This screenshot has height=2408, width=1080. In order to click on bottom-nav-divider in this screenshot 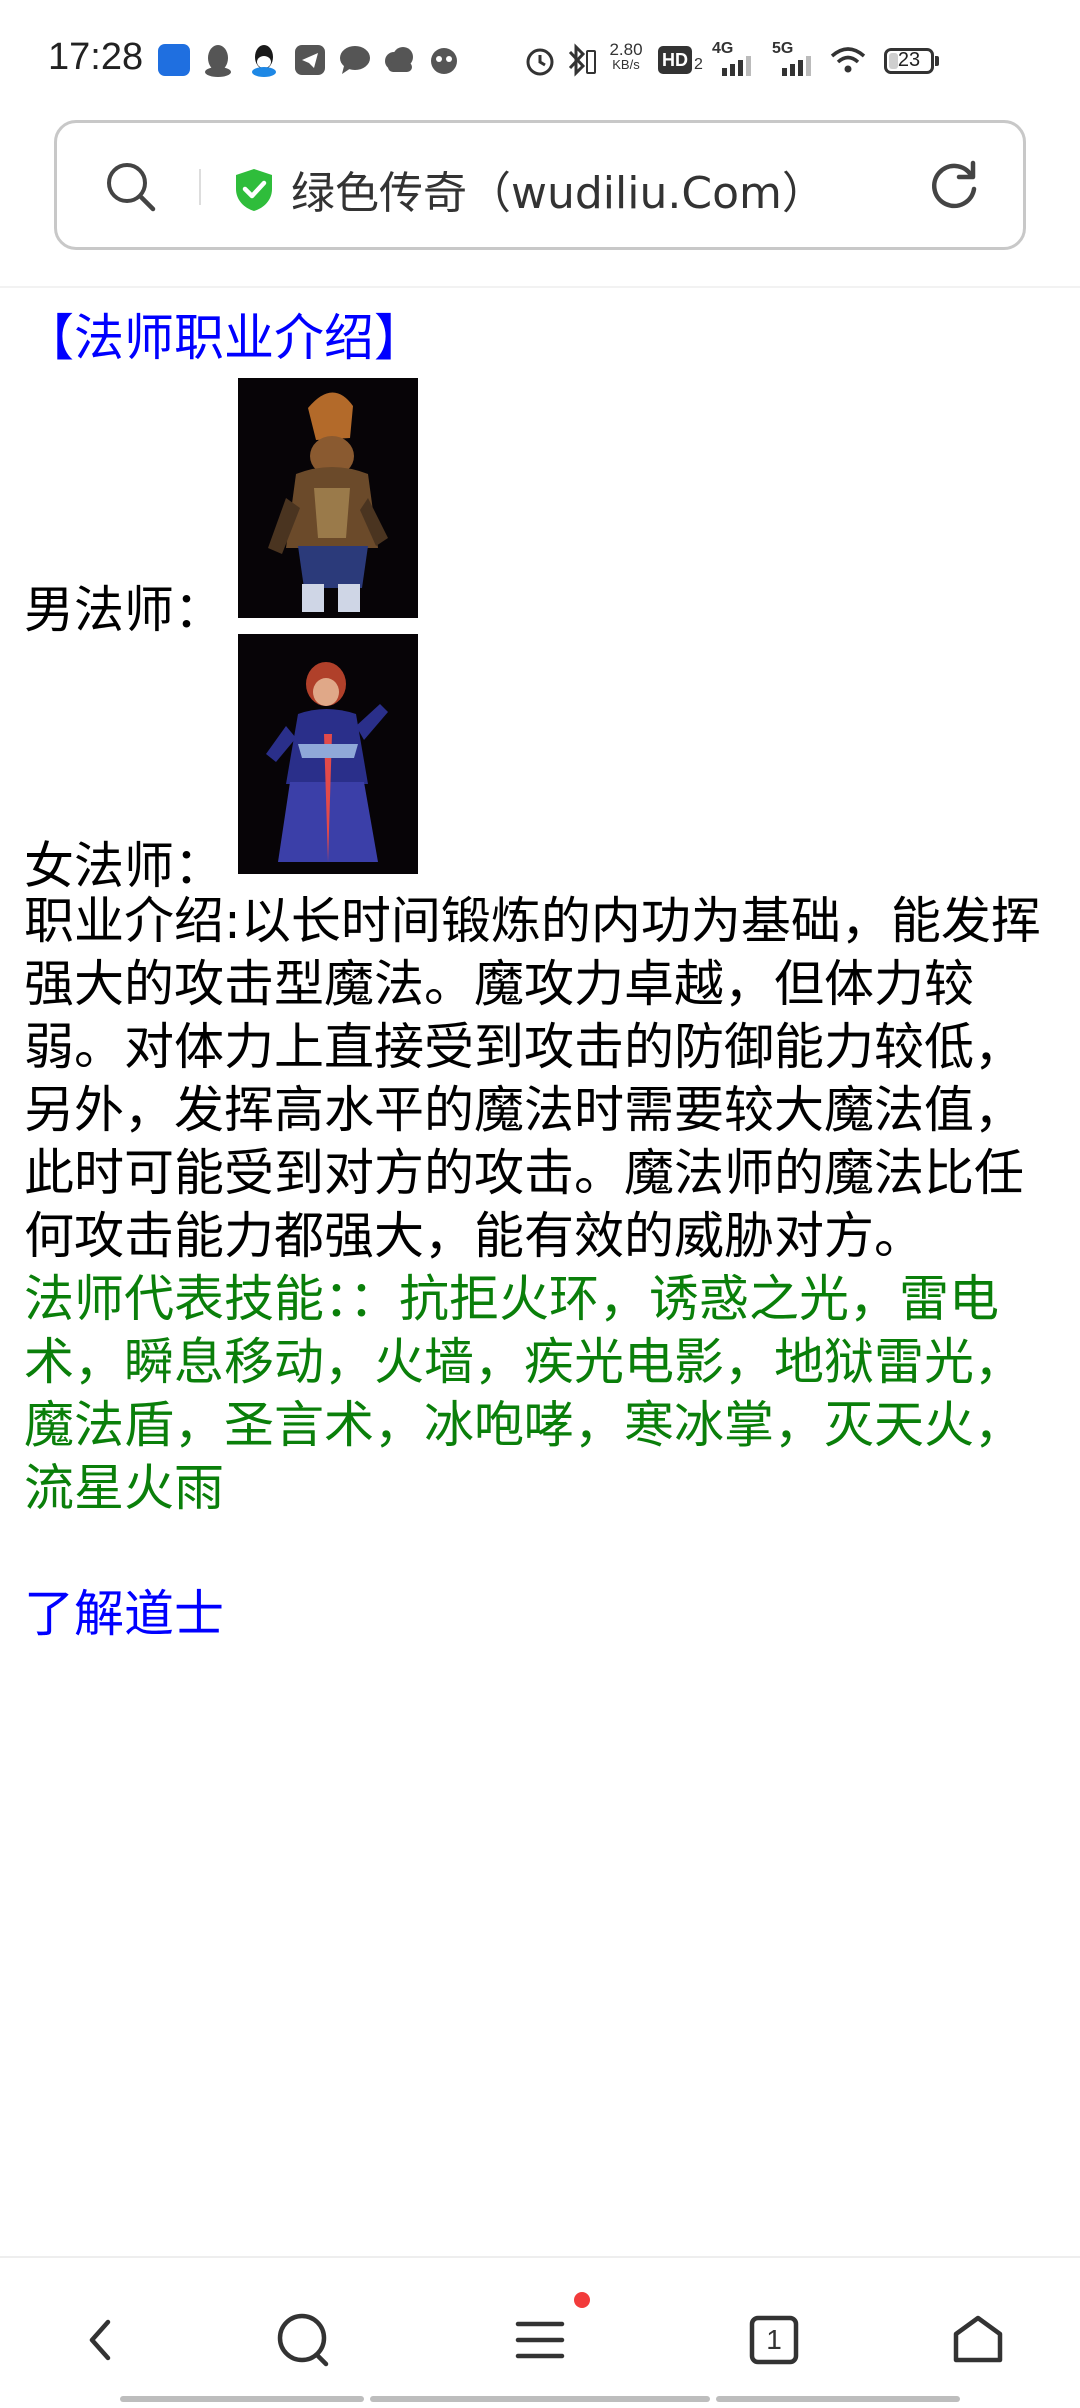, I will do `click(540, 2257)`.